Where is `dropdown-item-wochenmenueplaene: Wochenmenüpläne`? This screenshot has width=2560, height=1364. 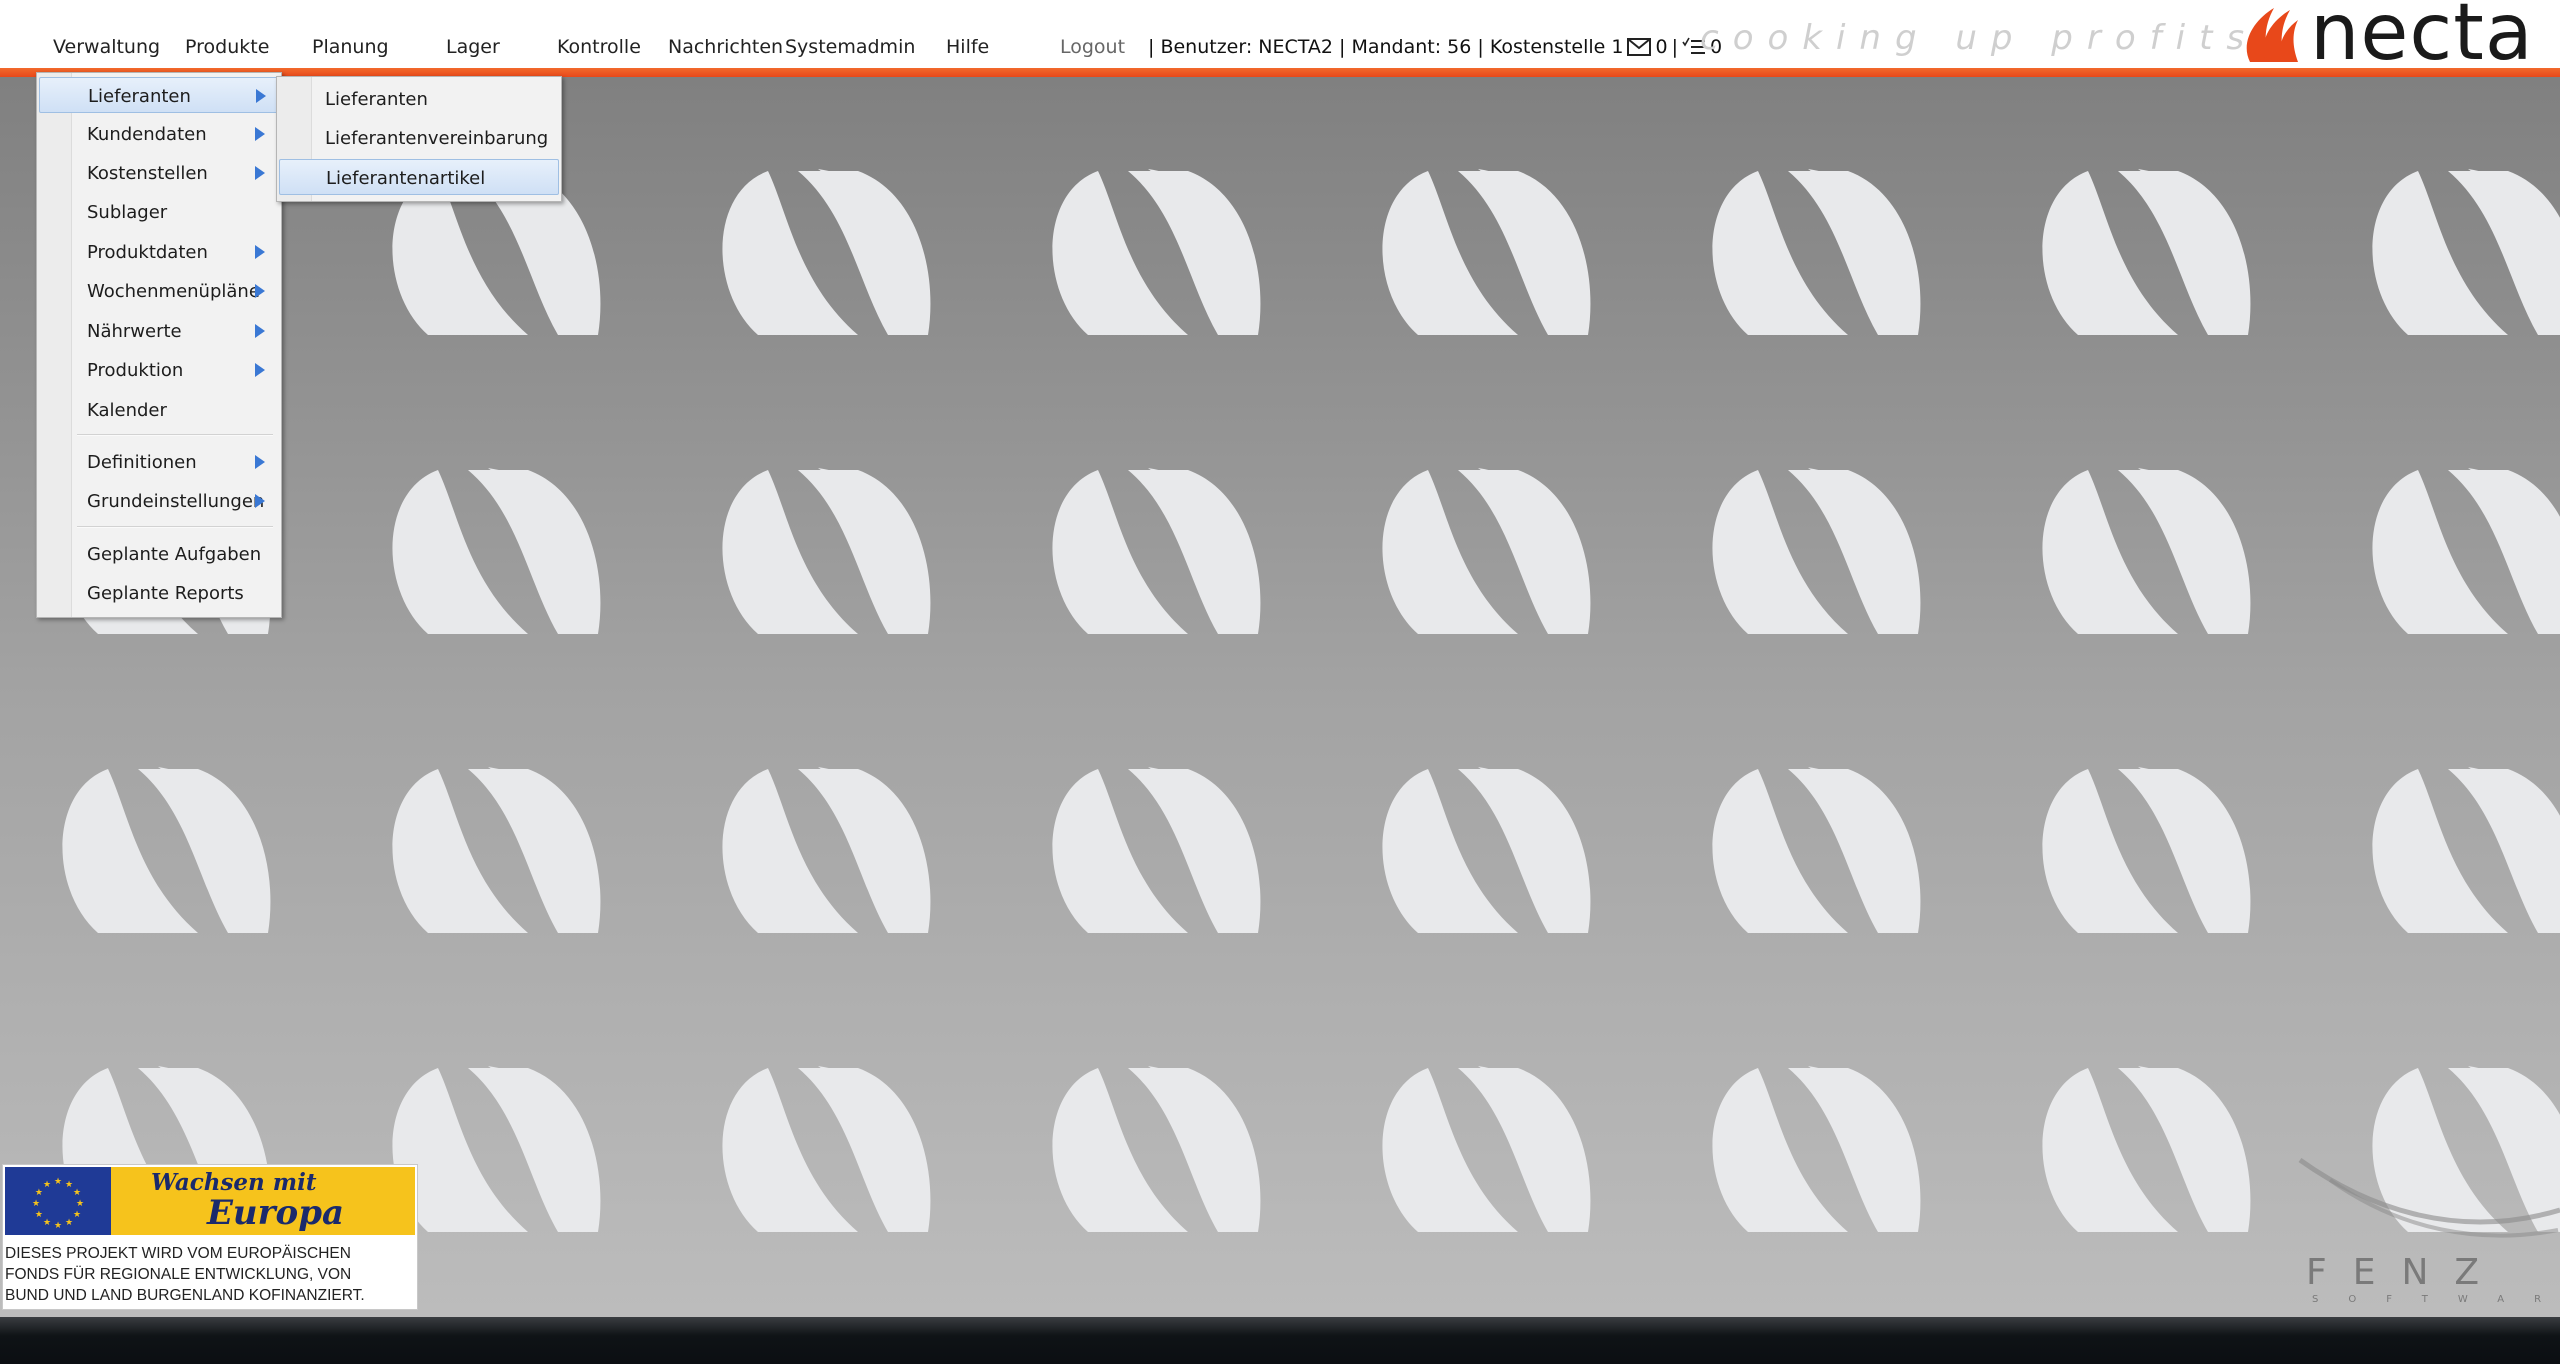 dropdown-item-wochenmenueplaene: Wochenmenüpläne is located at coordinates (159, 291).